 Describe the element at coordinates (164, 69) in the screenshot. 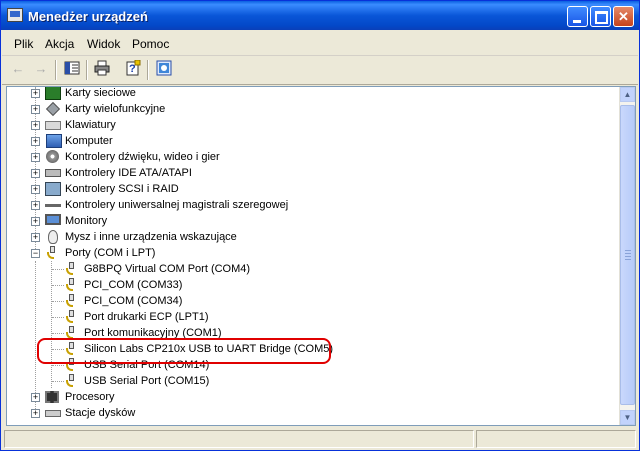

I see `properties-icon` at that location.